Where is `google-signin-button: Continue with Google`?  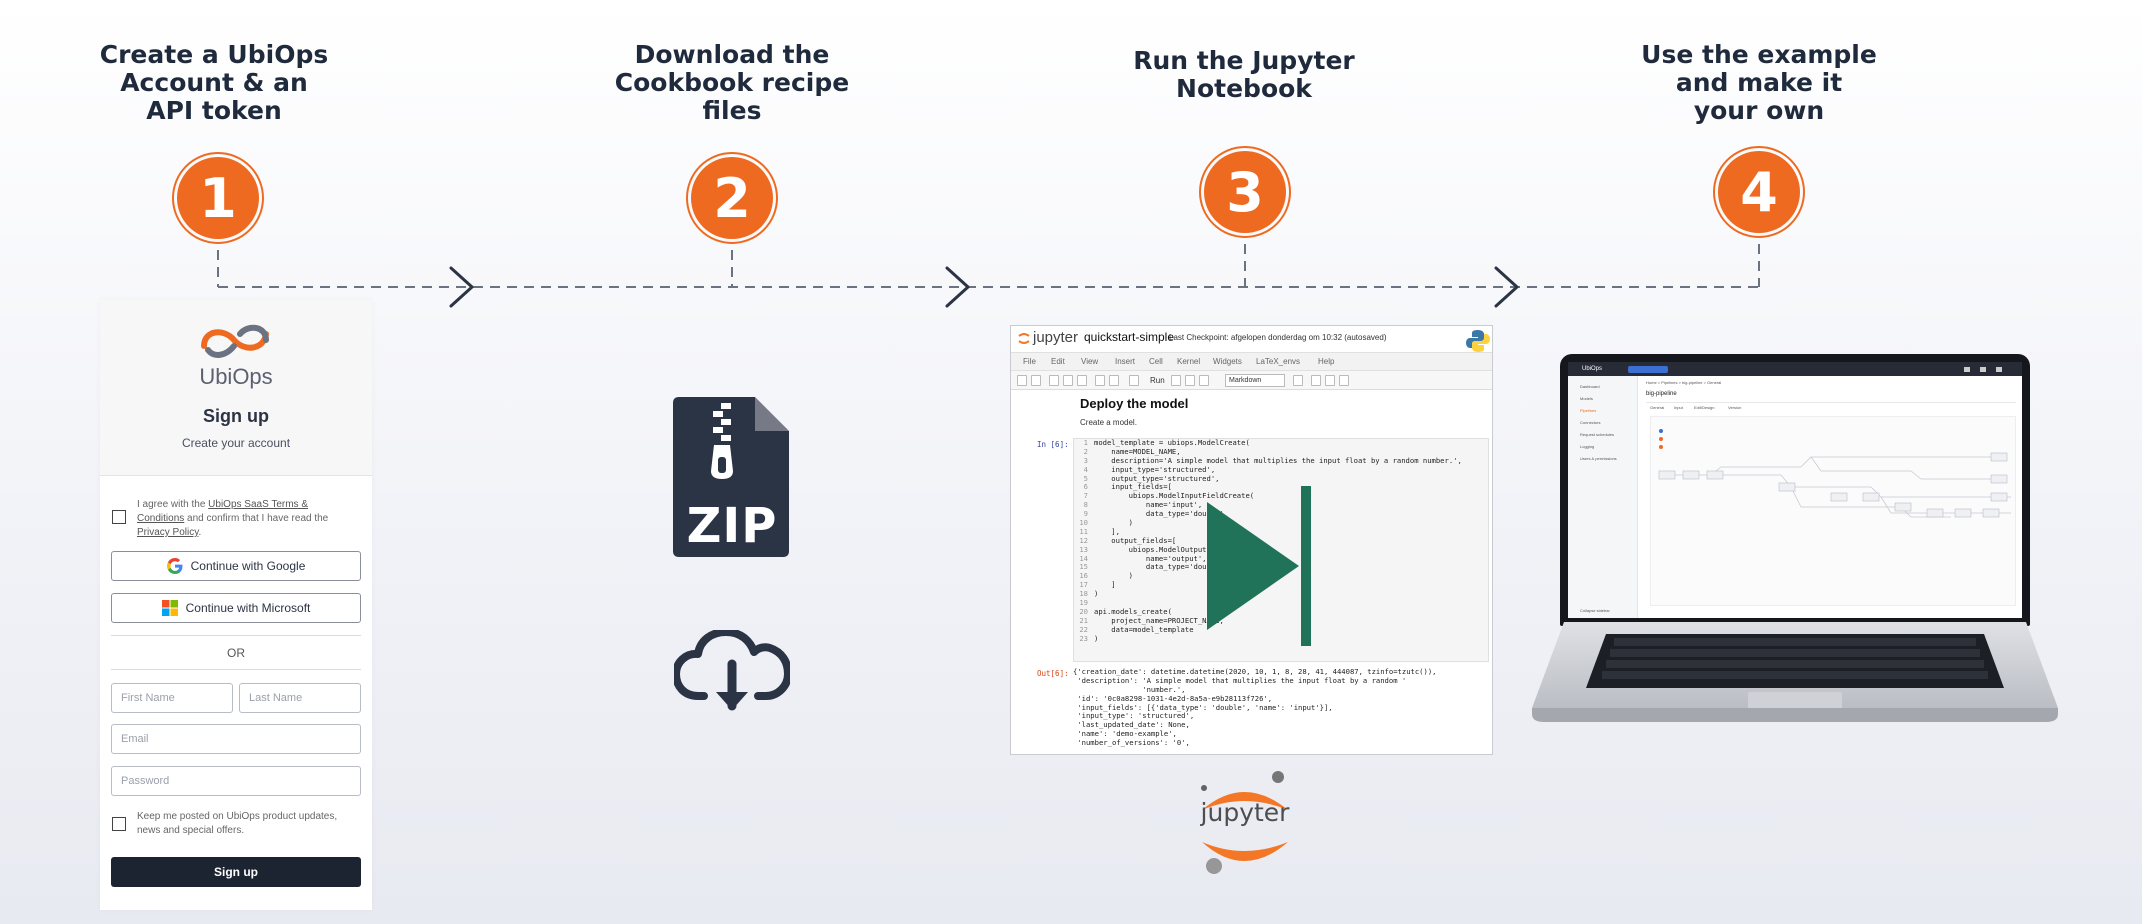
google-signin-button: Continue with Google is located at coordinates (236, 566).